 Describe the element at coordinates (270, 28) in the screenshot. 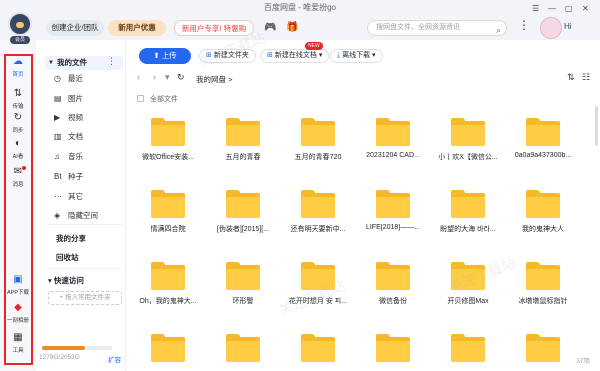

I see `game-icon: 🎮` at that location.